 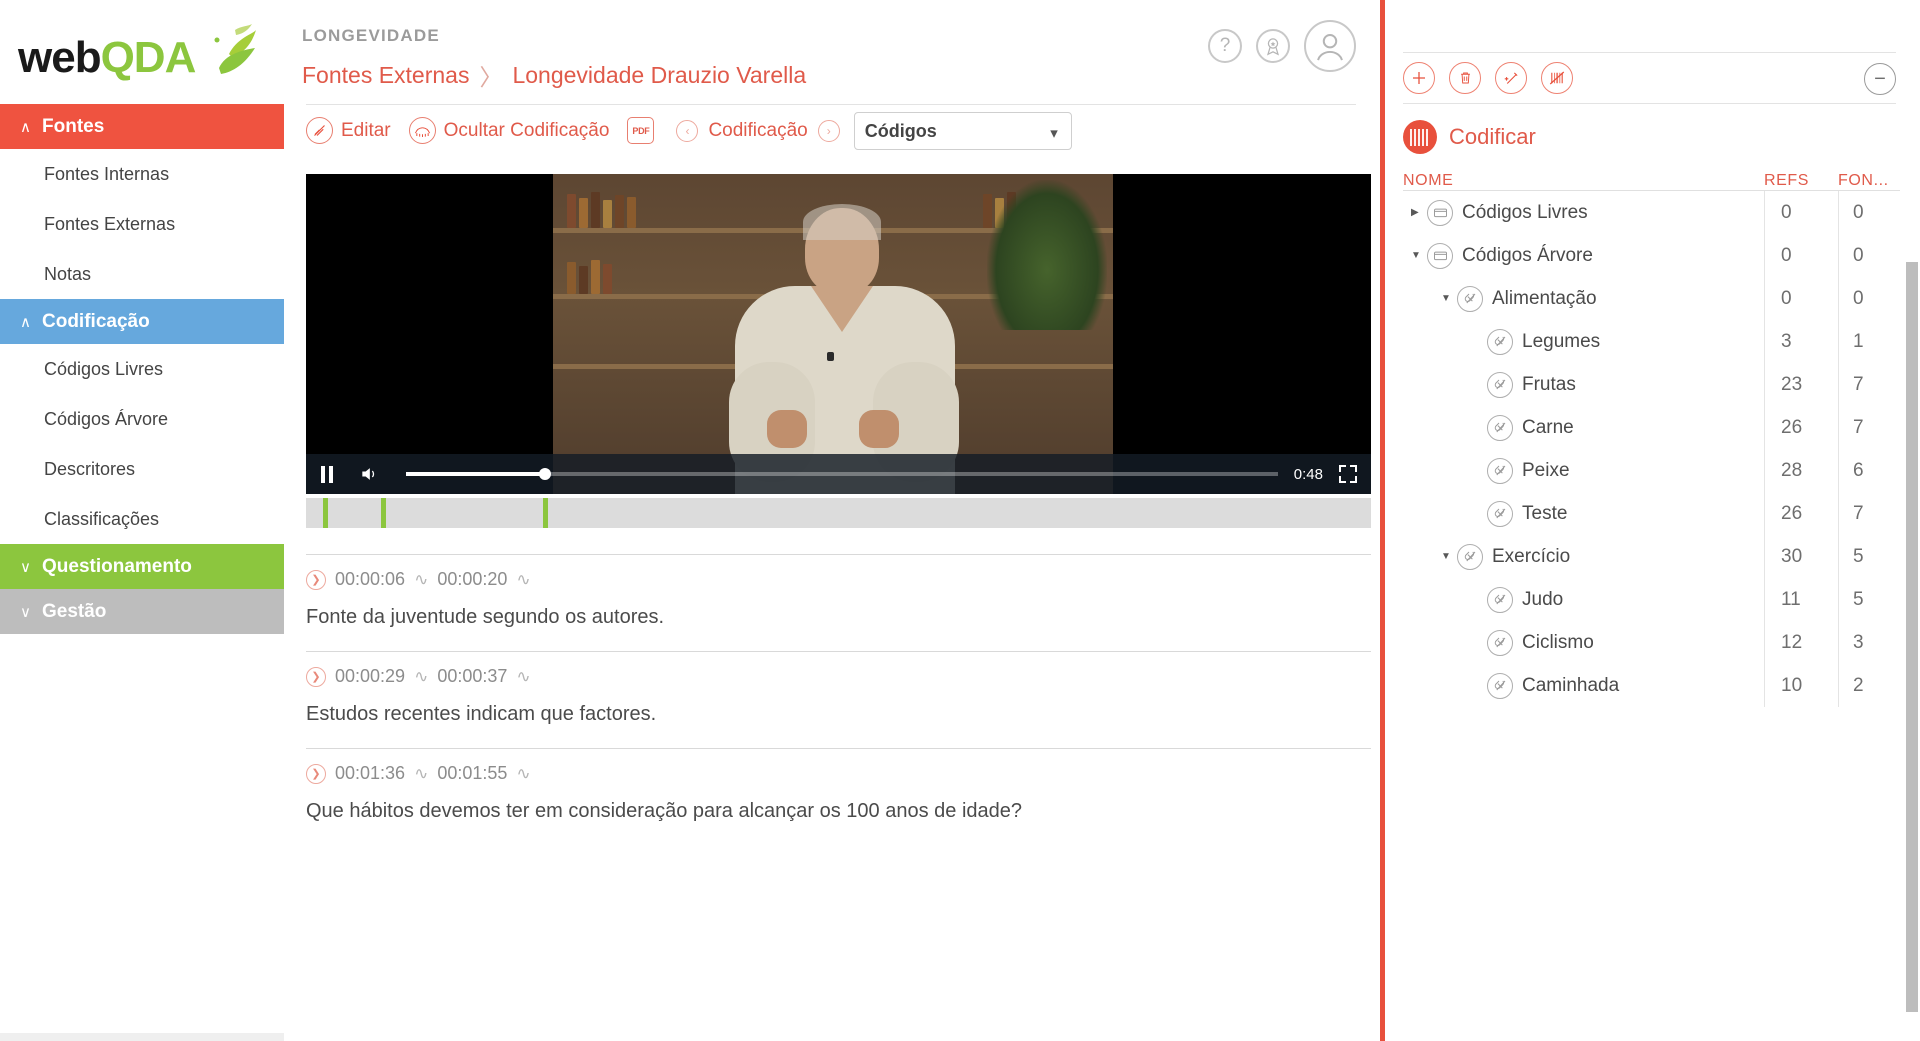 I want to click on table-row: Legumes 3 1, so click(x=1651, y=341).